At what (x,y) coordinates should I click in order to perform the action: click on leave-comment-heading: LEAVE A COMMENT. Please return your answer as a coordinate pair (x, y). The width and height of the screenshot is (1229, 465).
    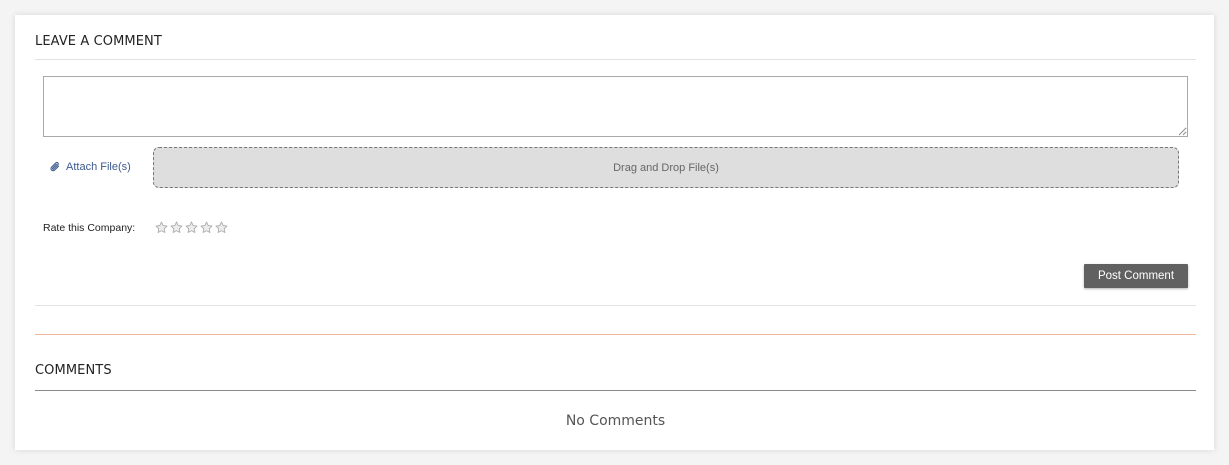
    Looking at the image, I should click on (98, 41).